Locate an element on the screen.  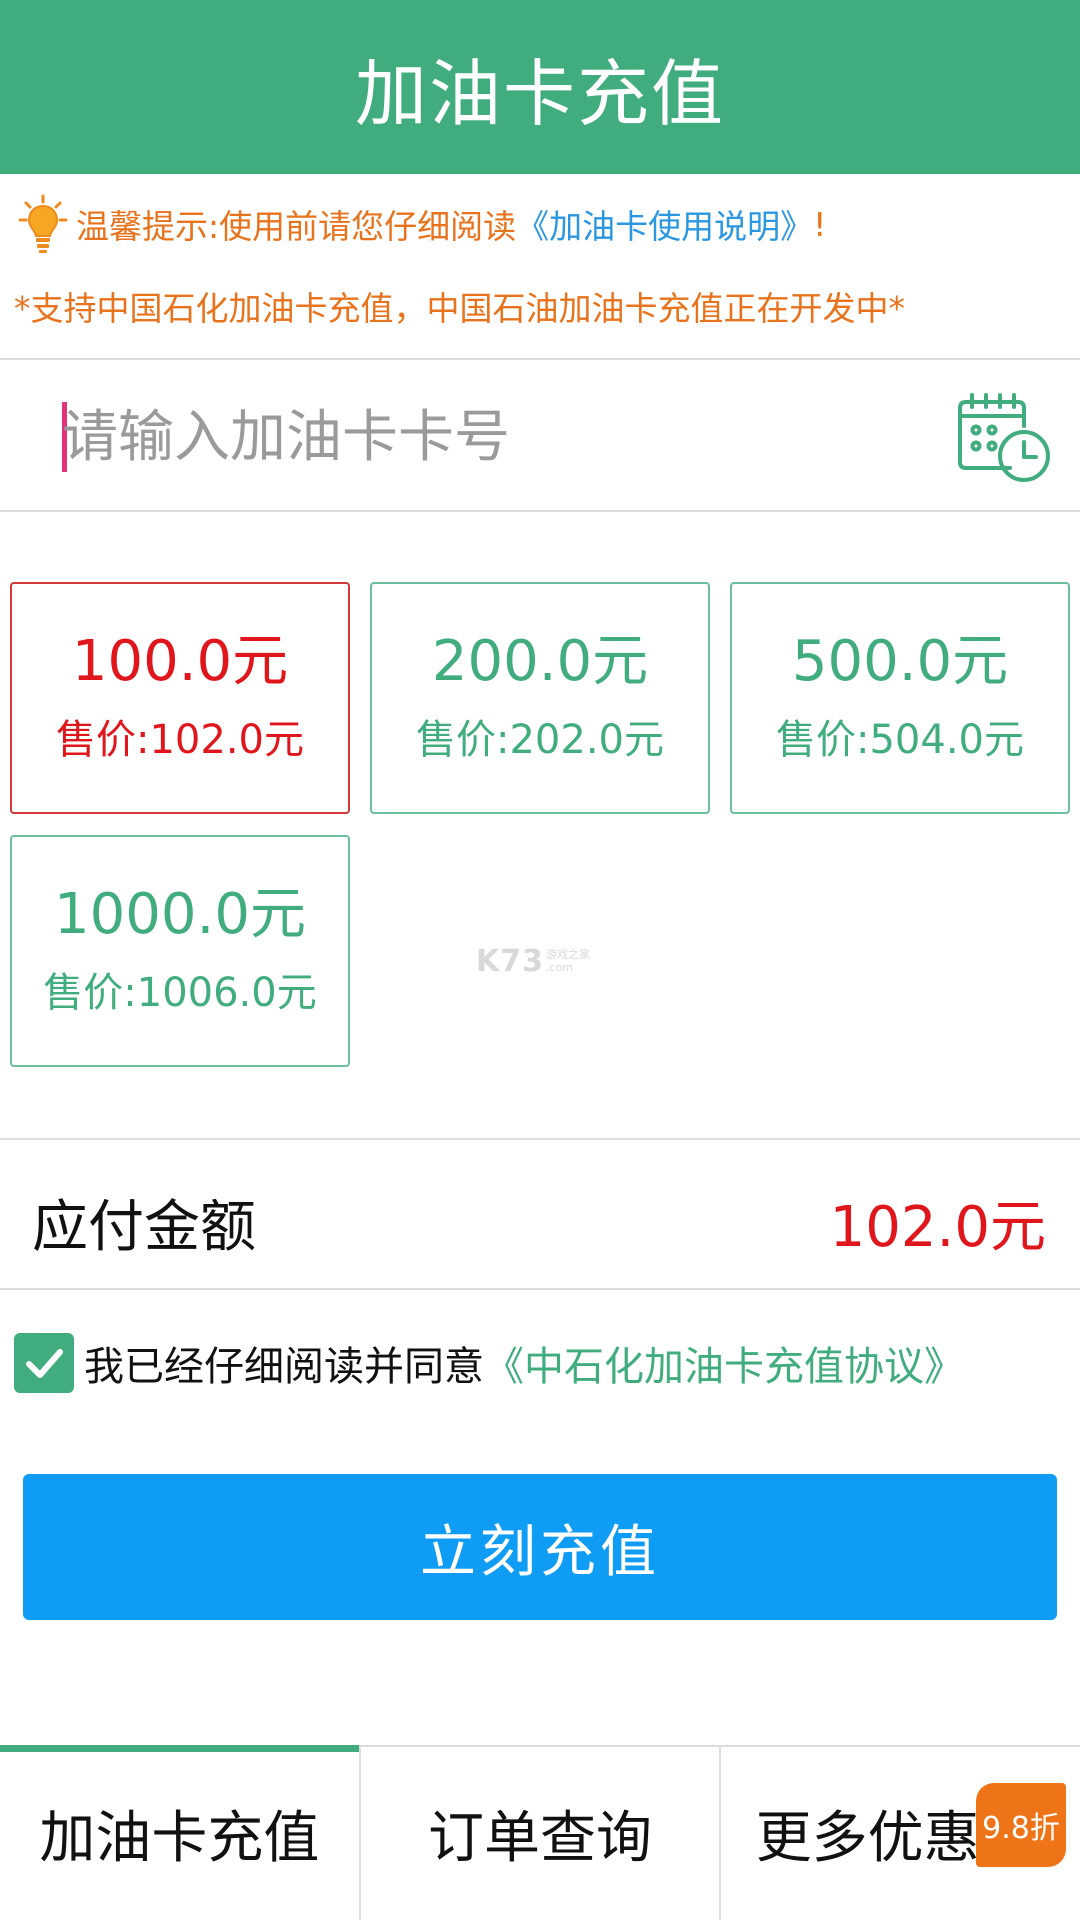
watermark-logo: K73 游戏之家 .com is located at coordinates (533, 961).